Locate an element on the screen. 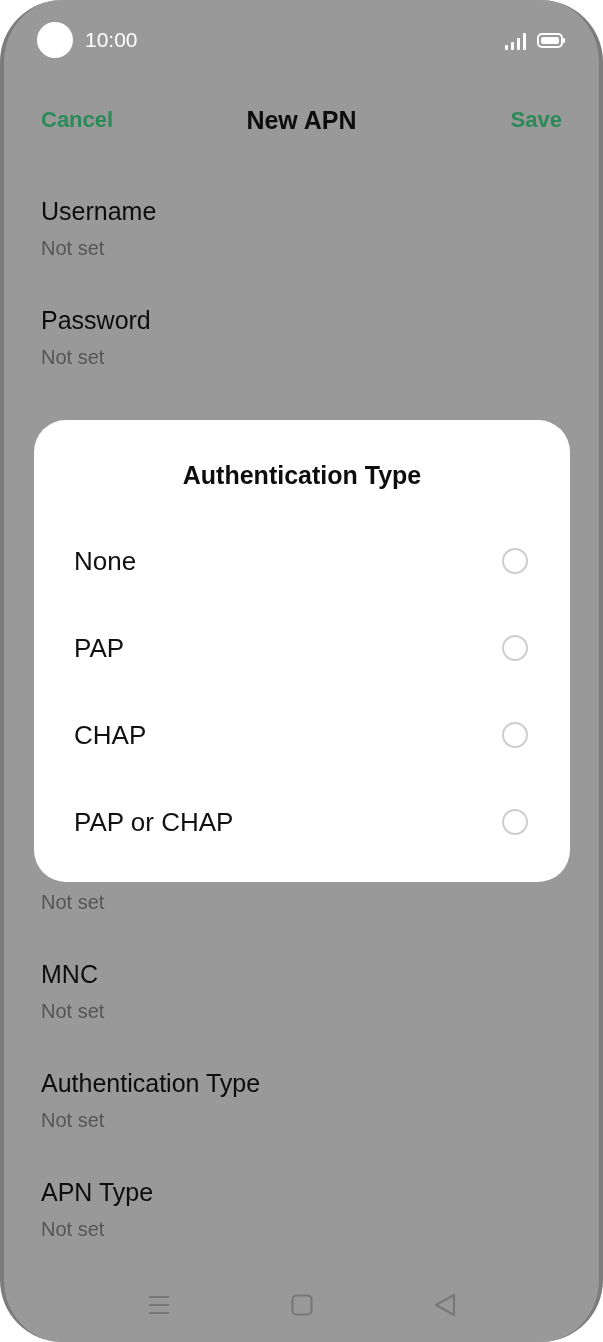 This screenshot has width=603, height=1342. menu-icon is located at coordinates (158, 1305).